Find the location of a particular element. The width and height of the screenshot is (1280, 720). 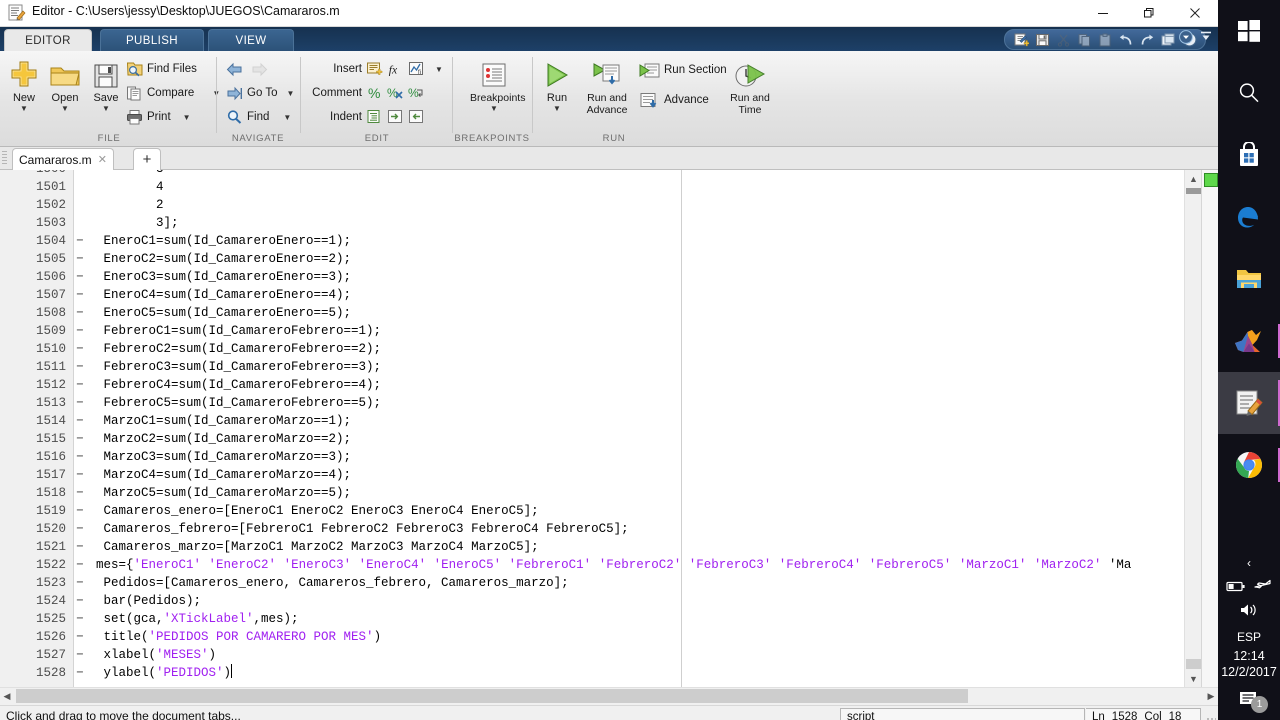

horizontal-scrollbar: ◀ ▶ is located at coordinates (609, 696).